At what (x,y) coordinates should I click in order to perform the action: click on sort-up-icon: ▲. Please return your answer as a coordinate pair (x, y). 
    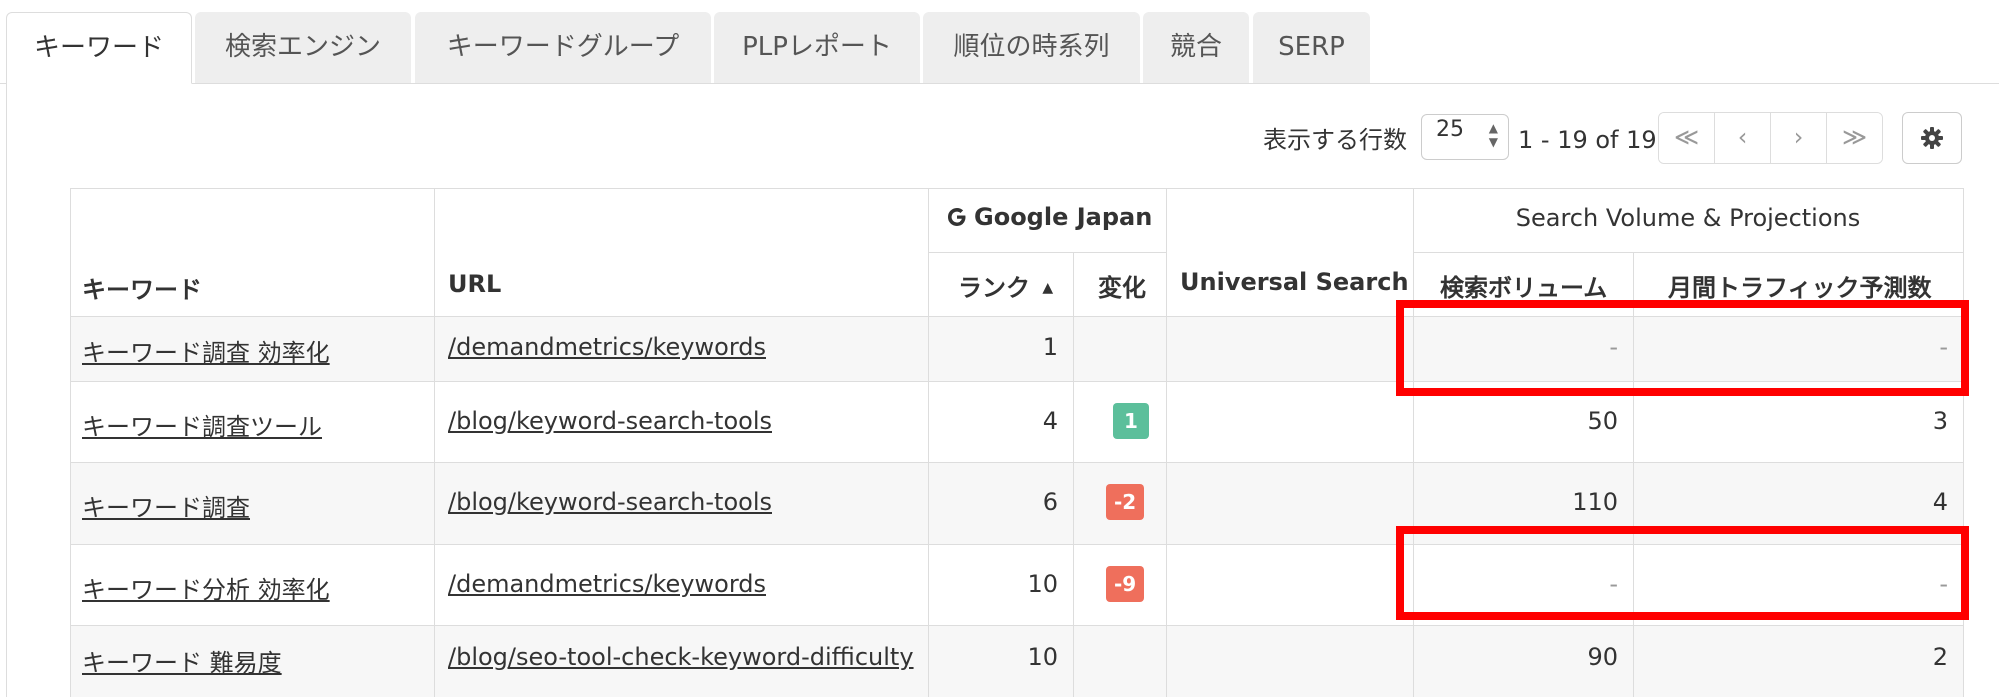
    Looking at the image, I should click on (1048, 288).